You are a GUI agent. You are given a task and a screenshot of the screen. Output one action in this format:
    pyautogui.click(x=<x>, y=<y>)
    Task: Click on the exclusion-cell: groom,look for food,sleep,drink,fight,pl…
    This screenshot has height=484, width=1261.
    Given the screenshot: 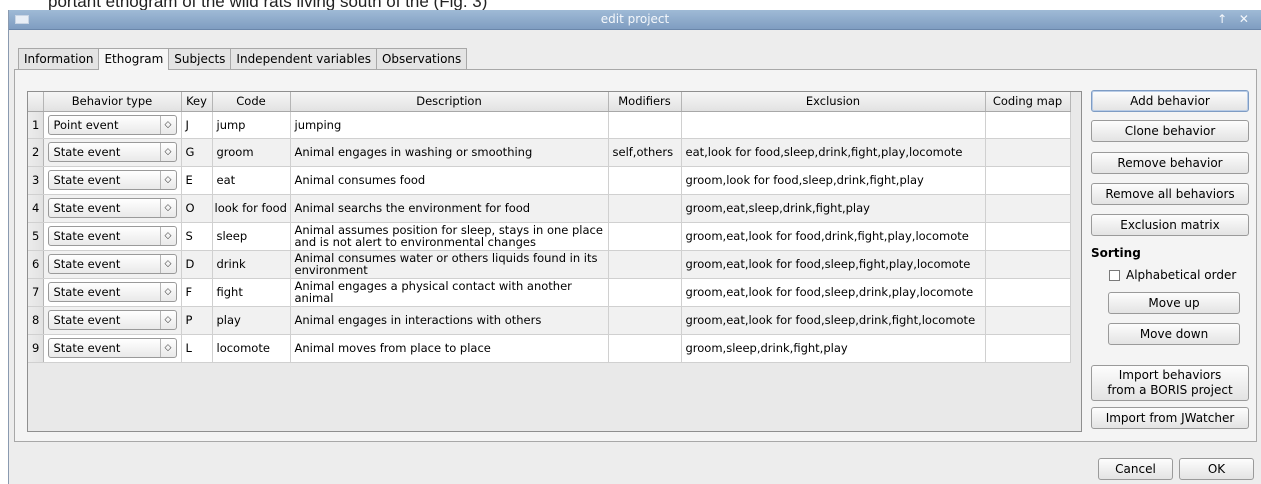 What is the action you would take?
    pyautogui.click(x=833, y=180)
    